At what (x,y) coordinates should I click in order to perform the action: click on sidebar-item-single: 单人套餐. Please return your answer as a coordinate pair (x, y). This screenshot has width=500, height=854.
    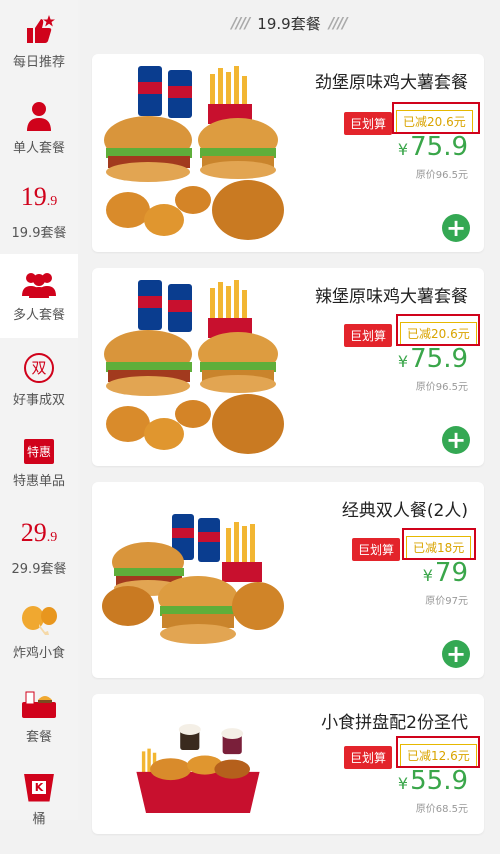
    Looking at the image, I should click on (39, 128).